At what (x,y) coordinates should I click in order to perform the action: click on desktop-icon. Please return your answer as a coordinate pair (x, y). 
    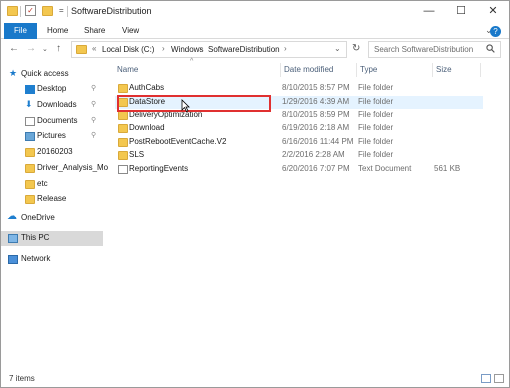
    Looking at the image, I should click on (30, 89).